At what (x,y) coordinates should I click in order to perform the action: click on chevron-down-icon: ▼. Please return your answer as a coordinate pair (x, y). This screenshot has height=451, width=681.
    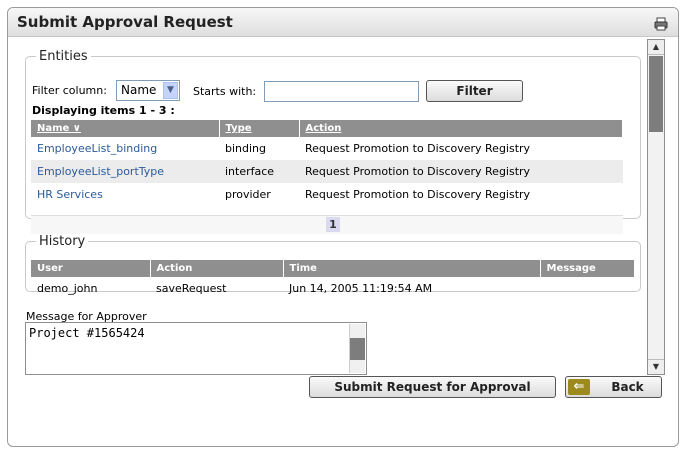
    Looking at the image, I should click on (170, 90).